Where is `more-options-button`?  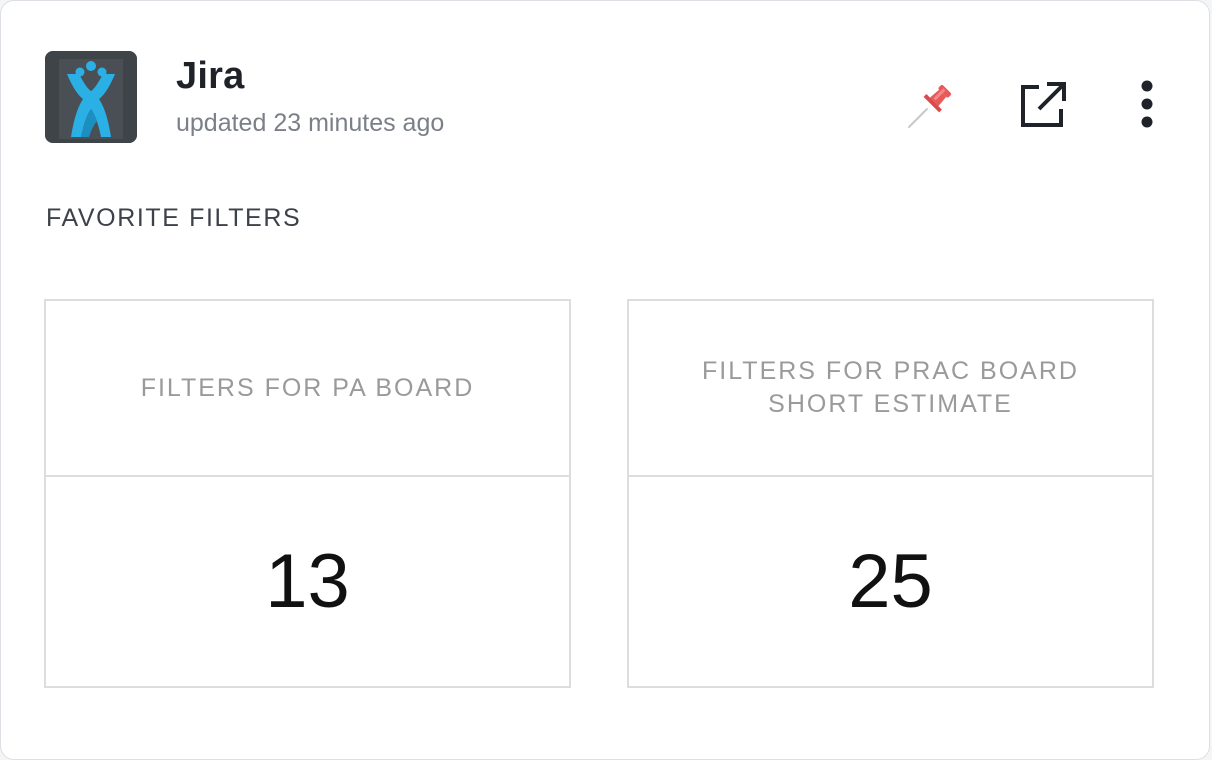
more-options-button is located at coordinates (1147, 105).